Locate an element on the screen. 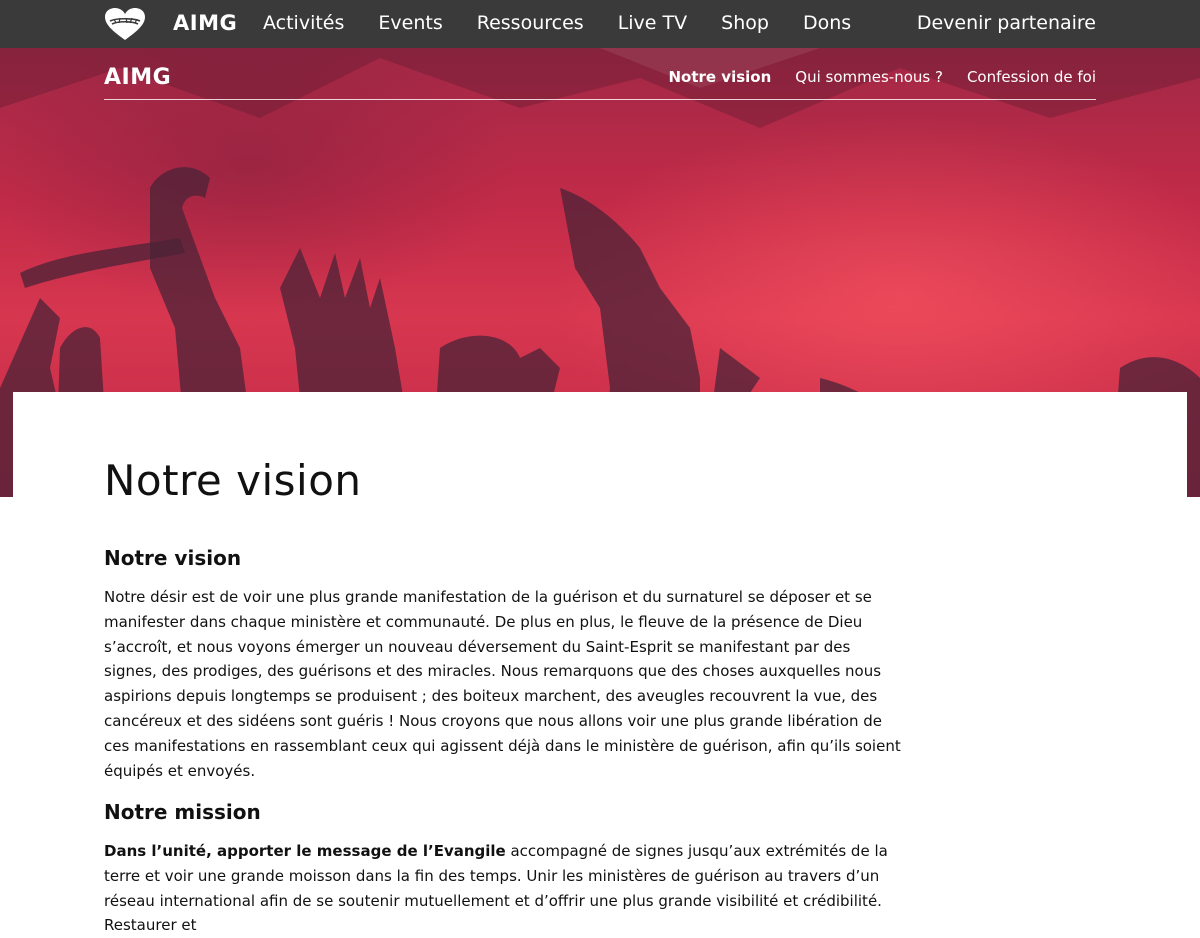  page-title: Notre vision is located at coordinates (233, 480).